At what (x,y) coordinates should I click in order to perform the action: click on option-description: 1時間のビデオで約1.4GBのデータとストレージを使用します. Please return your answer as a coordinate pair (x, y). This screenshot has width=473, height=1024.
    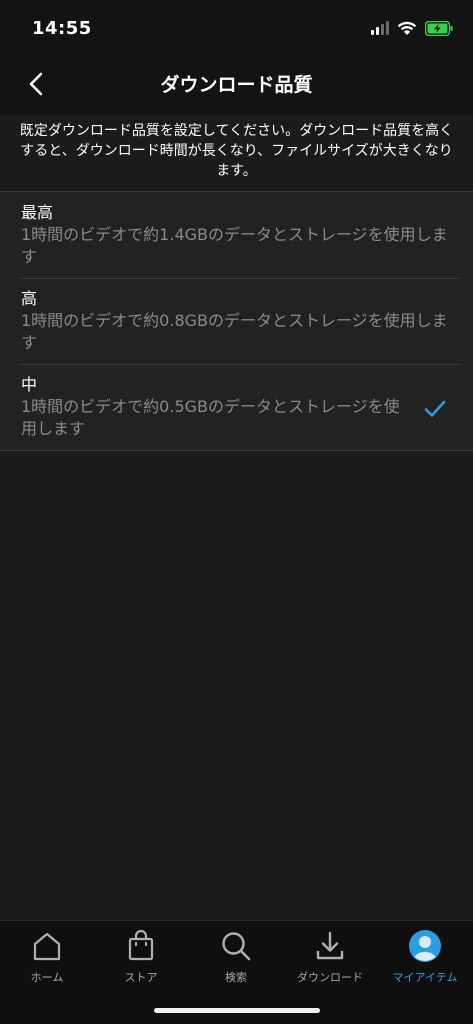
    Looking at the image, I should click on (234, 245).